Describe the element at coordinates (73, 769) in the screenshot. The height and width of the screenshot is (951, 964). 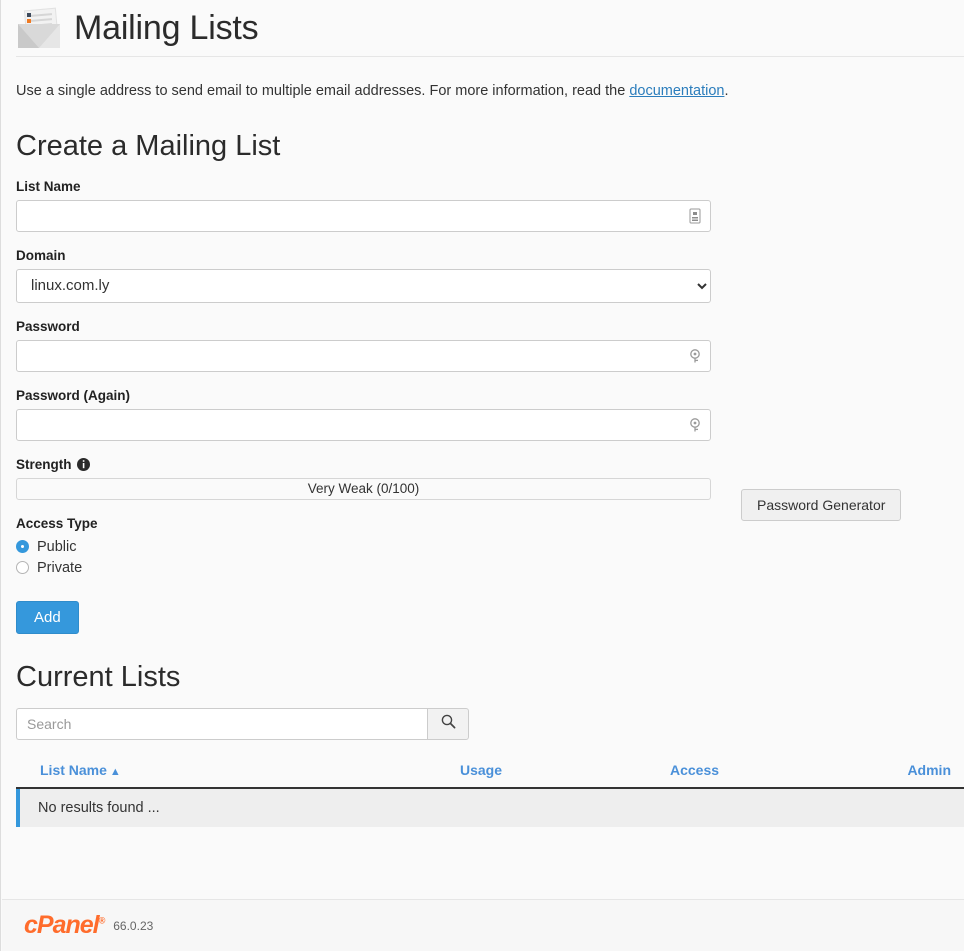
I see `column-header-list-name-label: List Name` at that location.